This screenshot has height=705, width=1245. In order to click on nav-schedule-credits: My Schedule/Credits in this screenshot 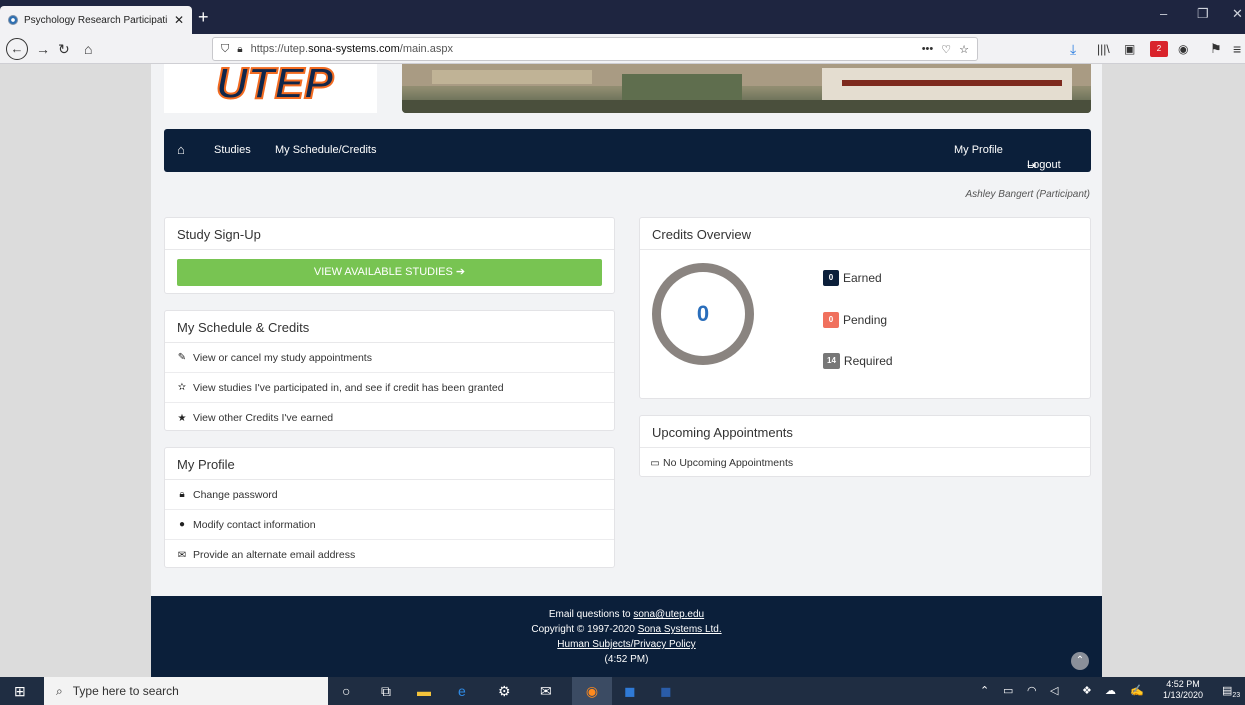, I will do `click(326, 150)`.